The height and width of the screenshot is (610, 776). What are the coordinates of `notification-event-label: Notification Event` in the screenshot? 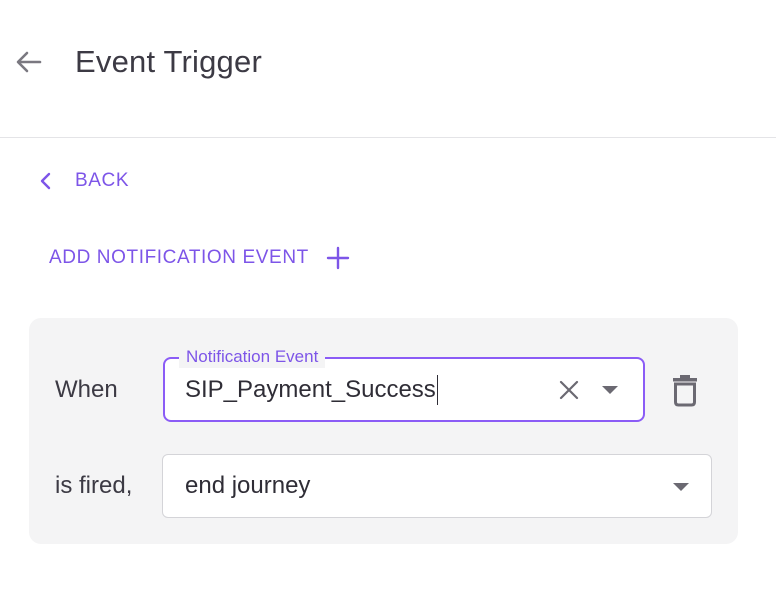 It's located at (252, 357).